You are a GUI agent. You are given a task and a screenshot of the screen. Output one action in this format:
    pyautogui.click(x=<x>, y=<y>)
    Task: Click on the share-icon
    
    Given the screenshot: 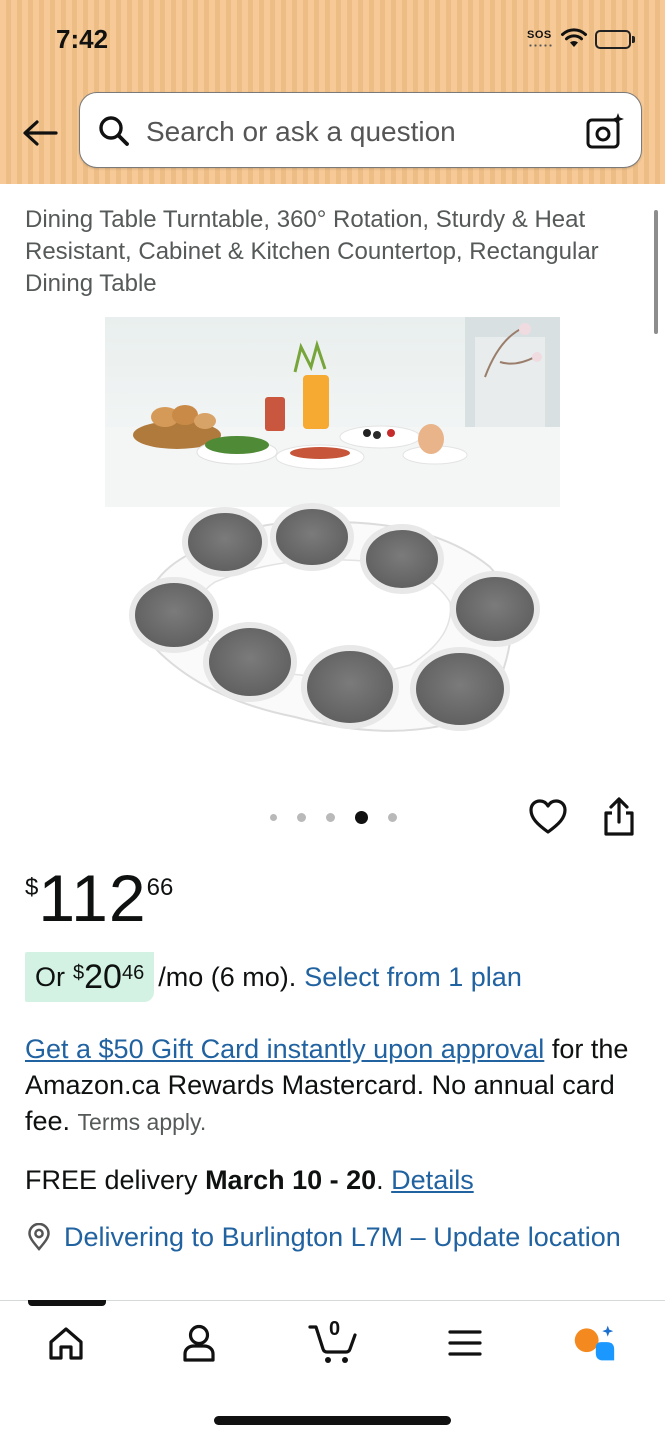 What is the action you would take?
    pyautogui.click(x=619, y=817)
    